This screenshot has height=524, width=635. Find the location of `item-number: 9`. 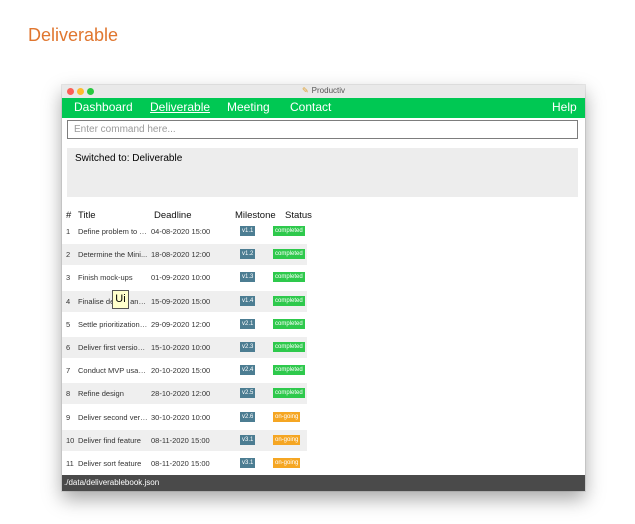

item-number: 9 is located at coordinates (68, 417).